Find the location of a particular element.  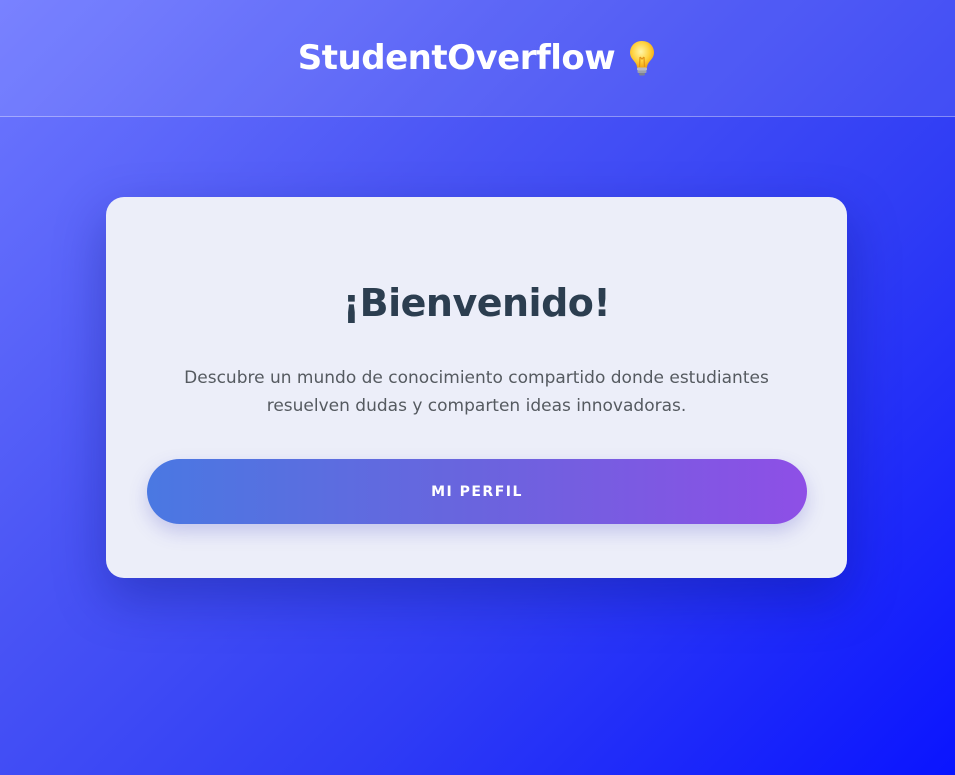

welcome-title: ¡Bienvenido! is located at coordinates (476, 303).